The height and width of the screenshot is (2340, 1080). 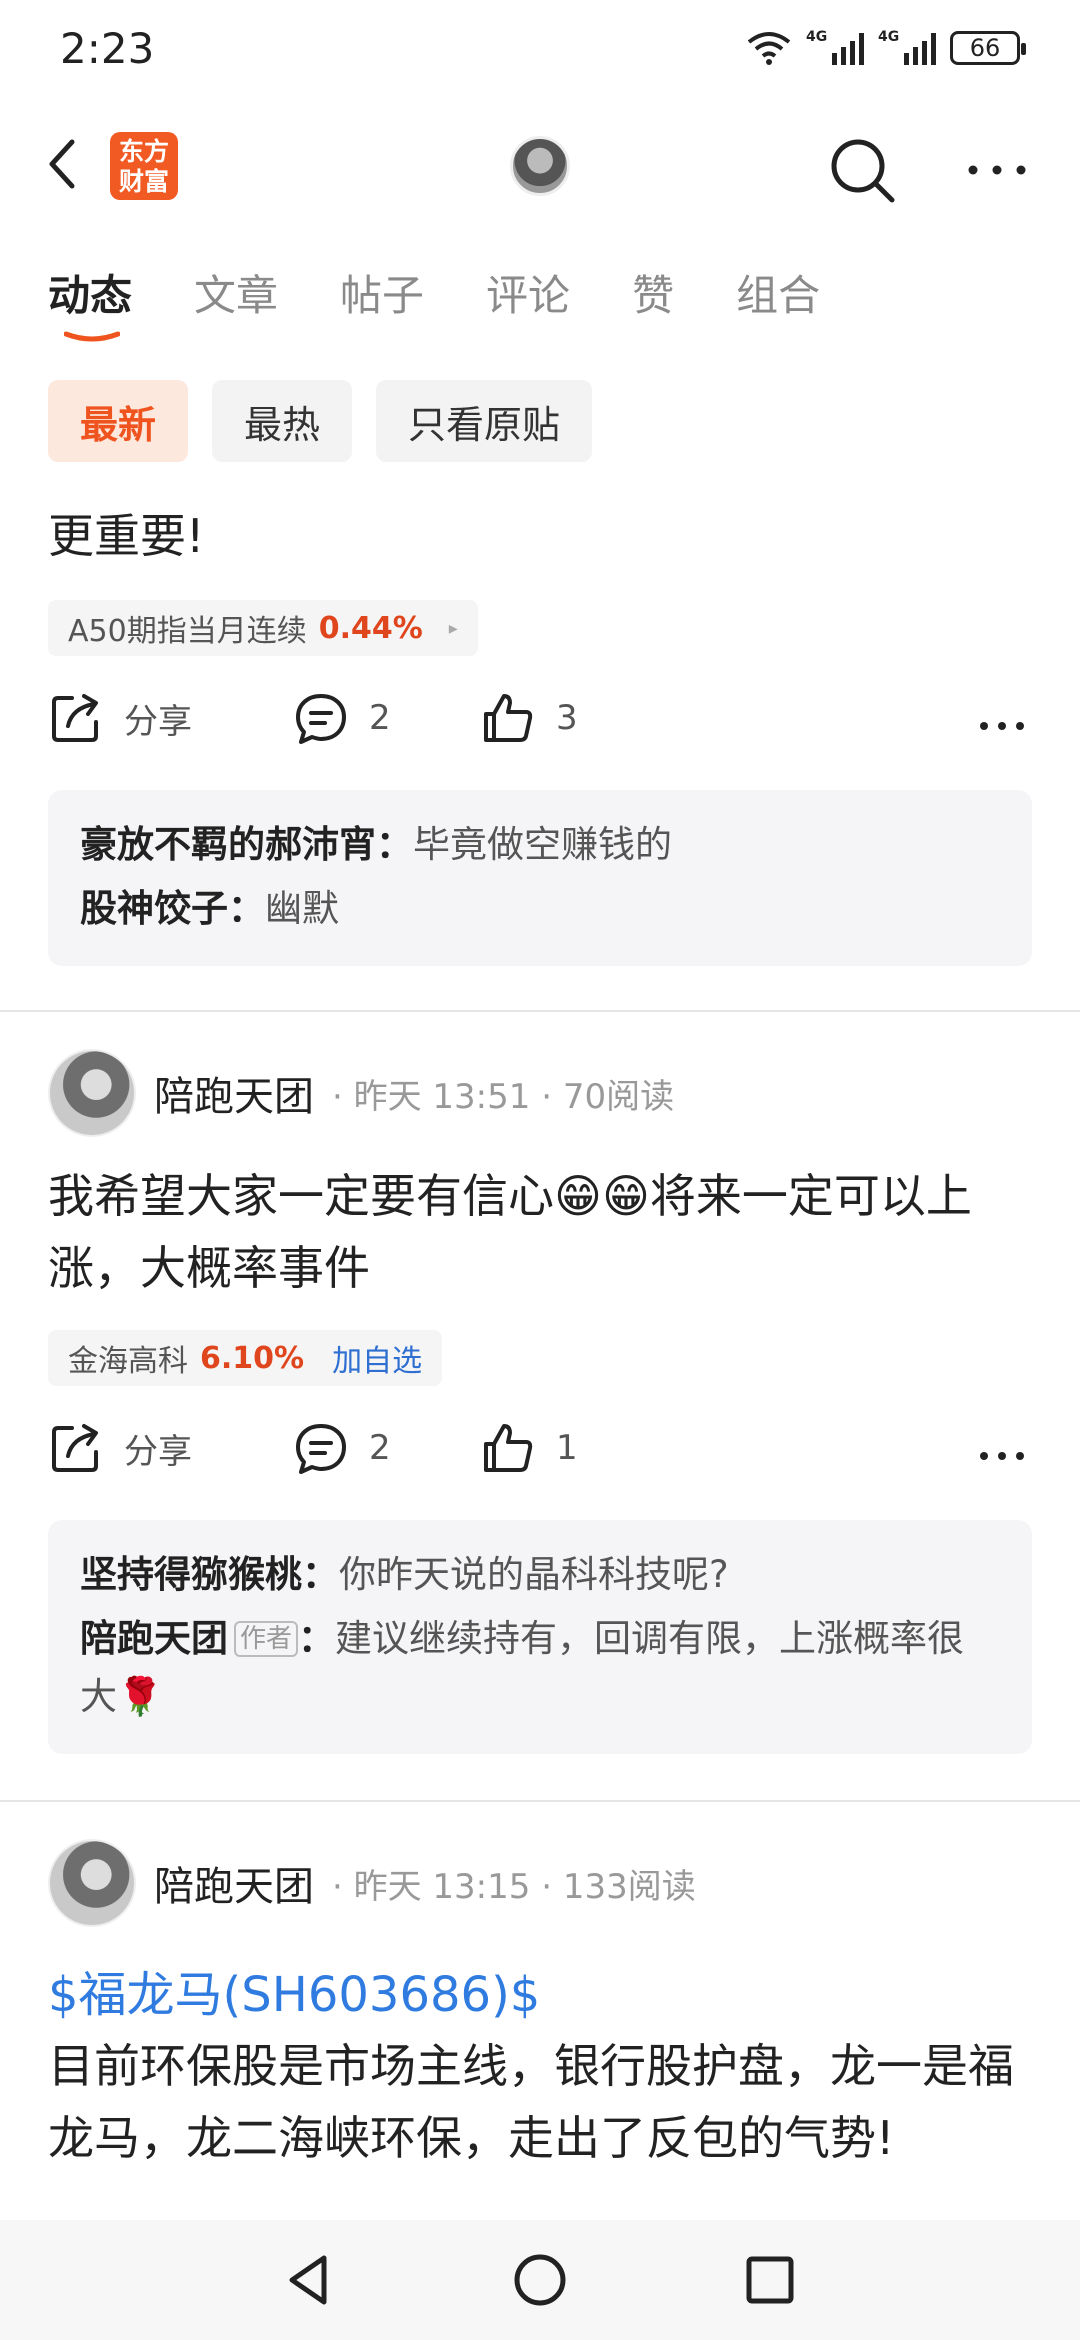 I want to click on tab-dynamics: 动态, so click(x=90, y=302).